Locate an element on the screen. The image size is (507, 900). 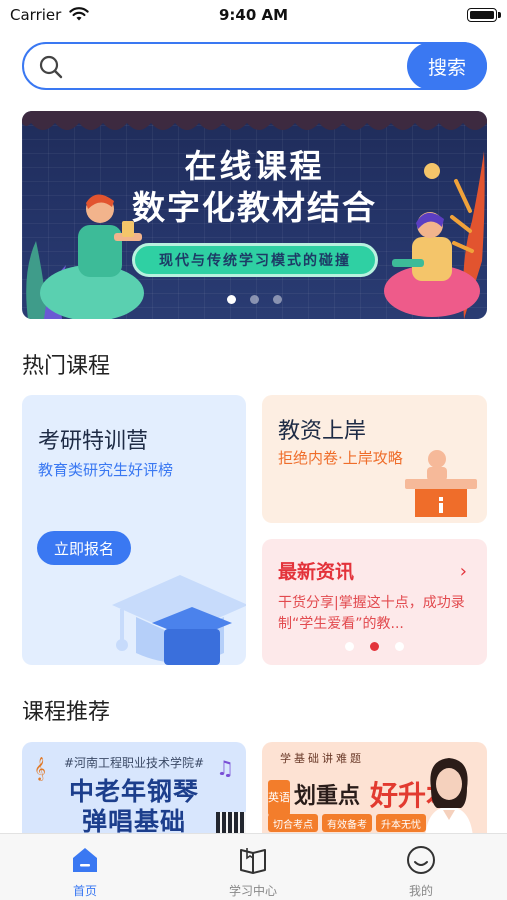
card-subtitle: 拒绝内卷·上岸攻略 is located at coordinates (340, 458).